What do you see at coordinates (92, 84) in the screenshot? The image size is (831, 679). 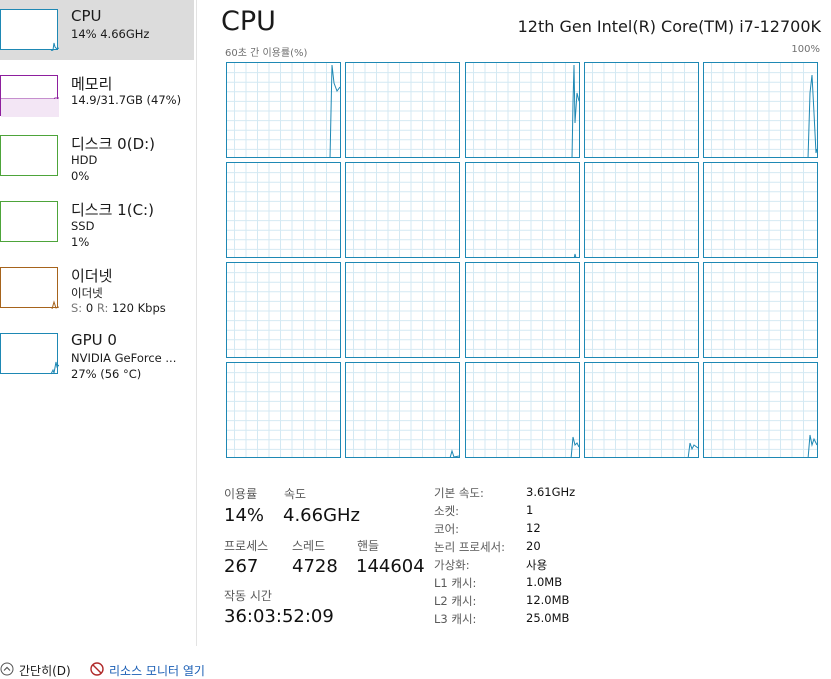 I see `sidebar-item-title: 메모리` at bounding box center [92, 84].